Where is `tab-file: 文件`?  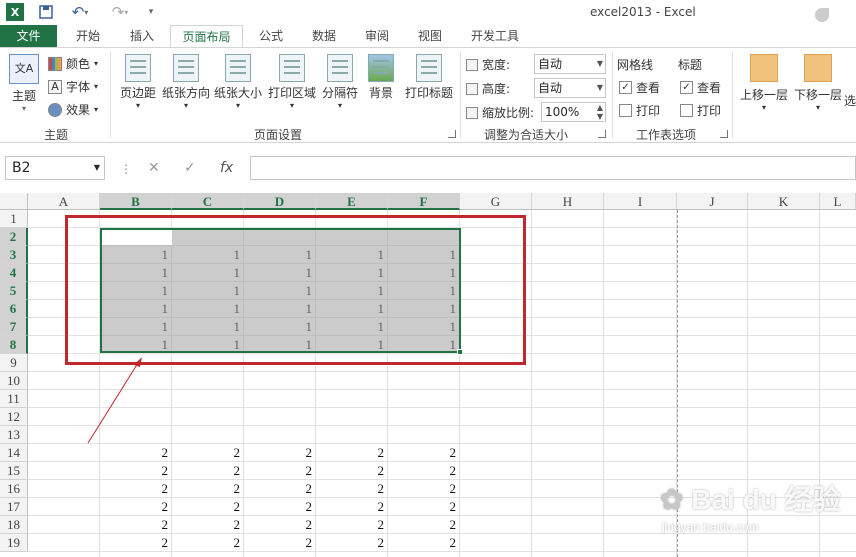
tab-file: 文件 is located at coordinates (28, 36).